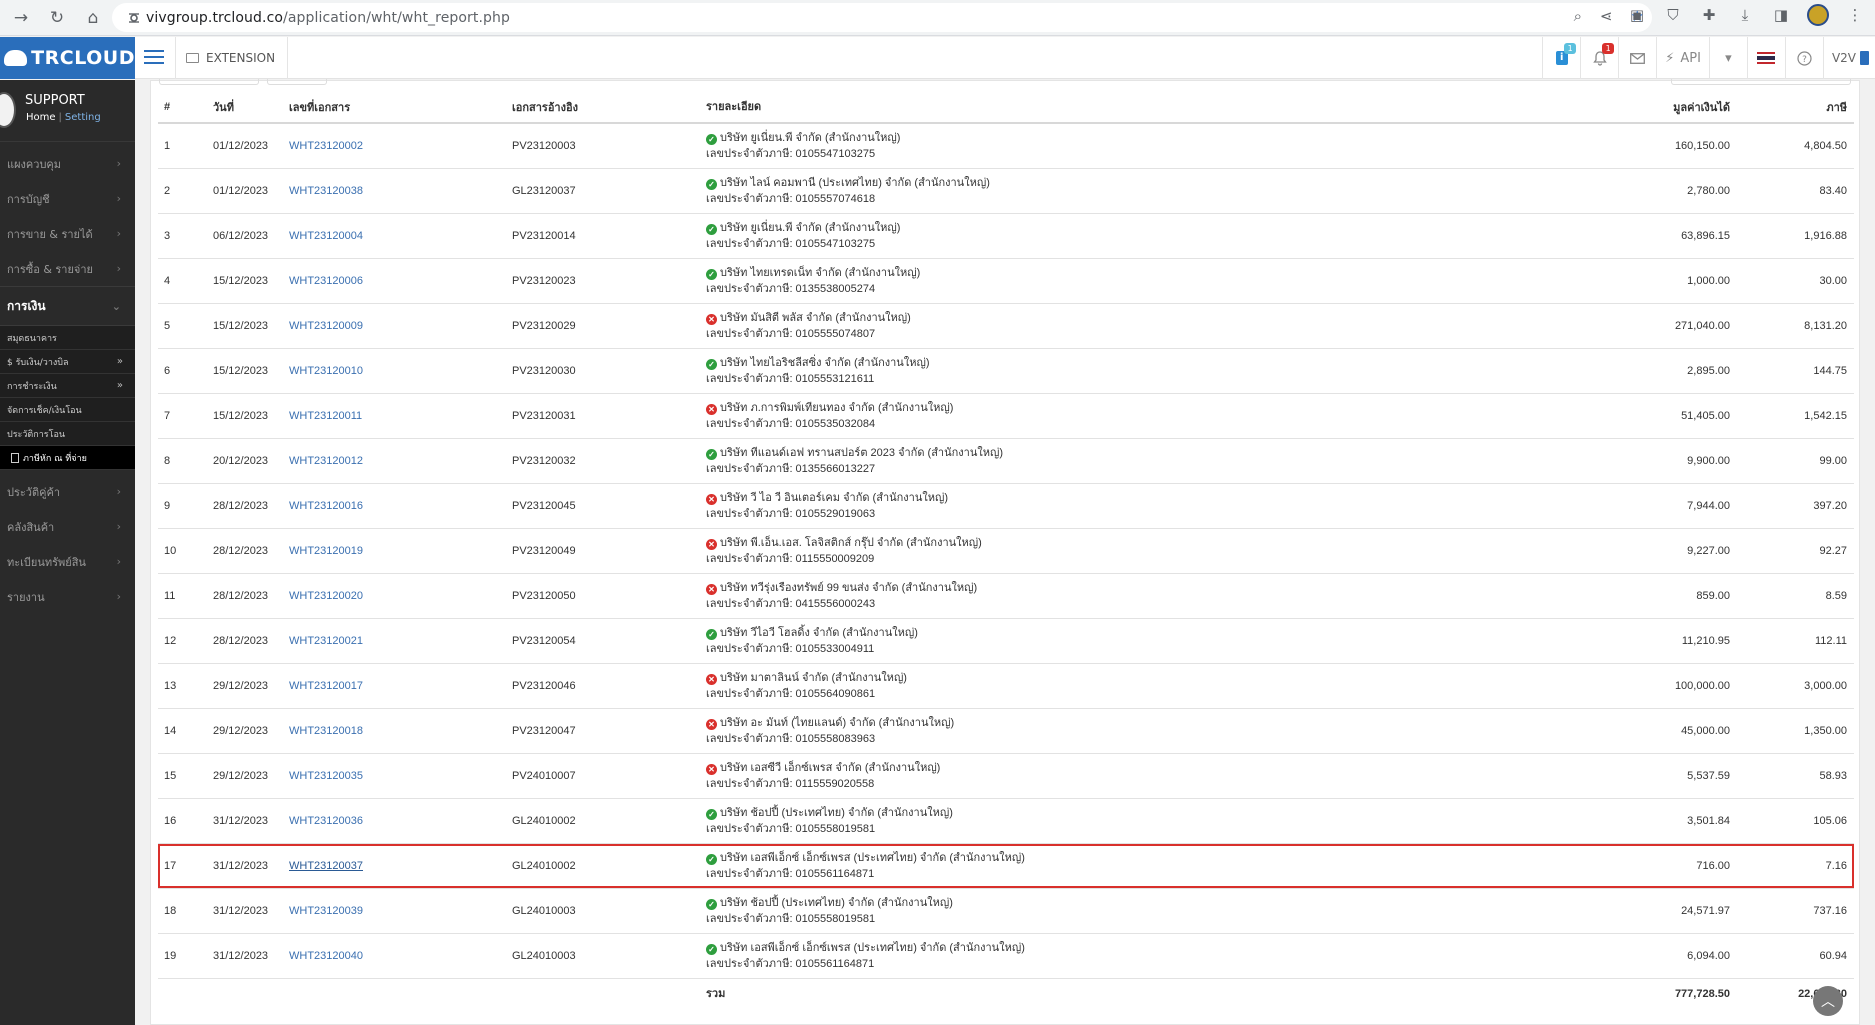 This screenshot has width=1875, height=1025. What do you see at coordinates (67, 434) in the screenshot?
I see `sidebar-subitem-transfer-history: ประวัติการโอน` at bounding box center [67, 434].